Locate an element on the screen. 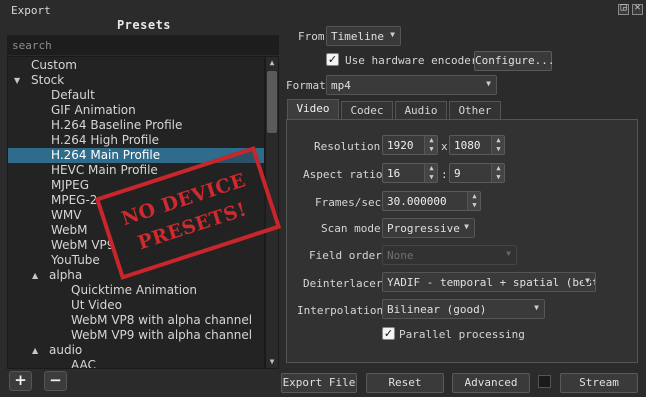 Image resolution: width=646 pixels, height=397 pixels. interpolation-label: Interpolation is located at coordinates (340, 310).